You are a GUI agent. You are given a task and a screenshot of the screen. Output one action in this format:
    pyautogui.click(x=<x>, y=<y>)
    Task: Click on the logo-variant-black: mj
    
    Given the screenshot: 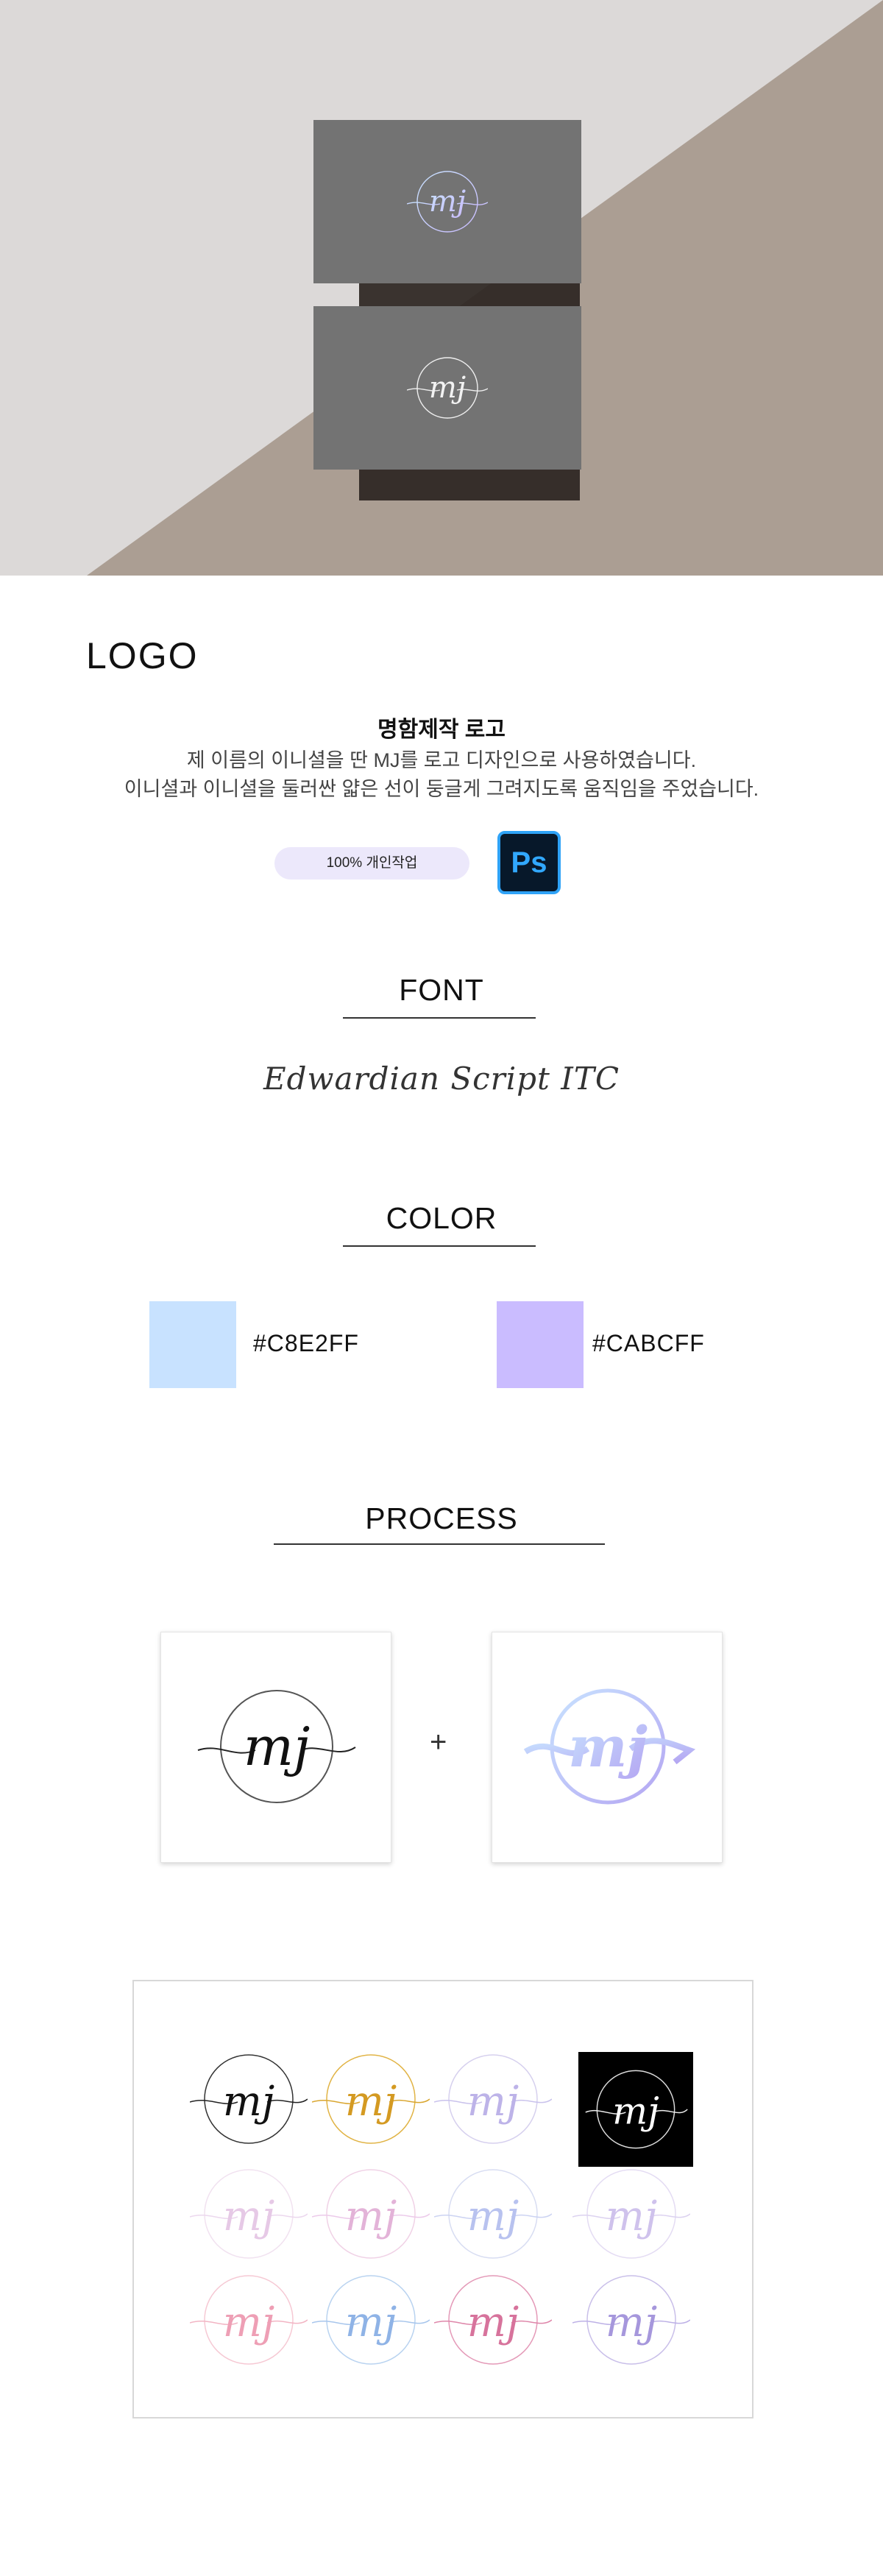 What is the action you would take?
    pyautogui.click(x=249, y=2099)
    